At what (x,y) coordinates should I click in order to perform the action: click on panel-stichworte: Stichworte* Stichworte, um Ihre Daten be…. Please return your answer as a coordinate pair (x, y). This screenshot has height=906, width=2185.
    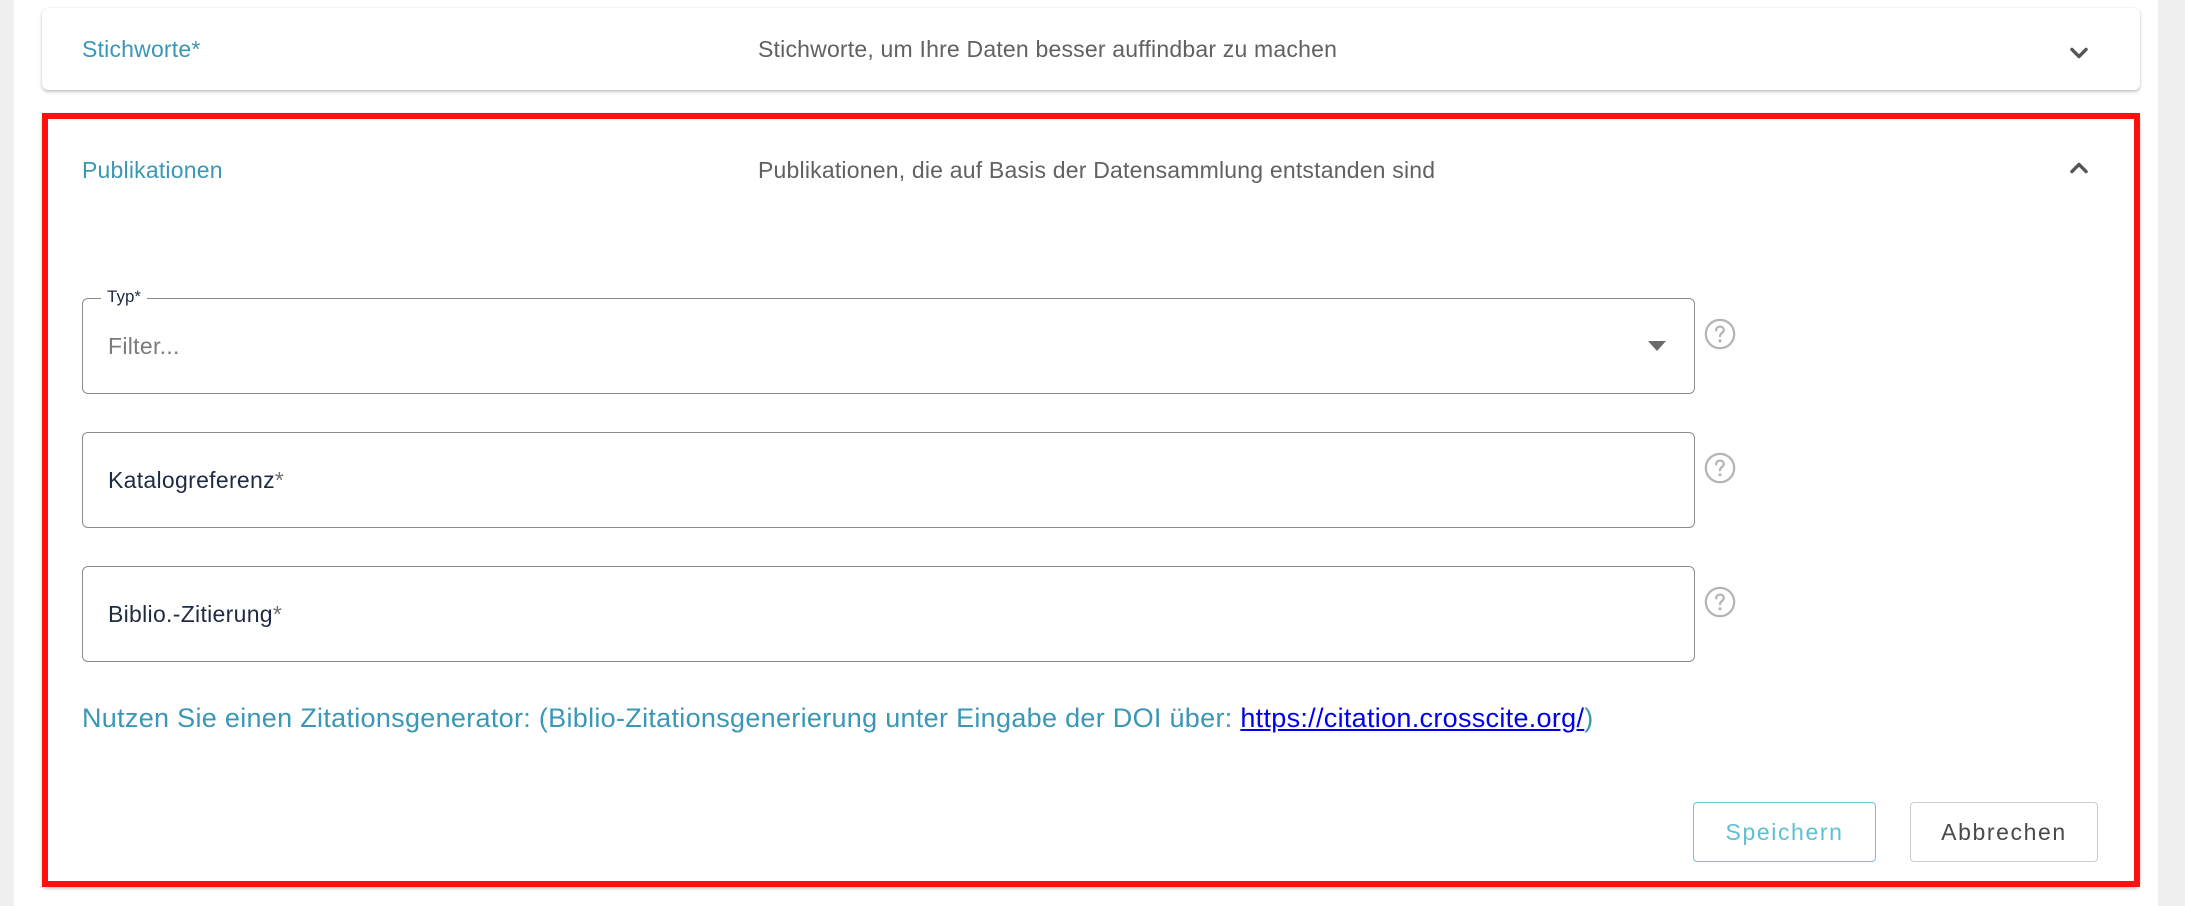
    Looking at the image, I should click on (1091, 49).